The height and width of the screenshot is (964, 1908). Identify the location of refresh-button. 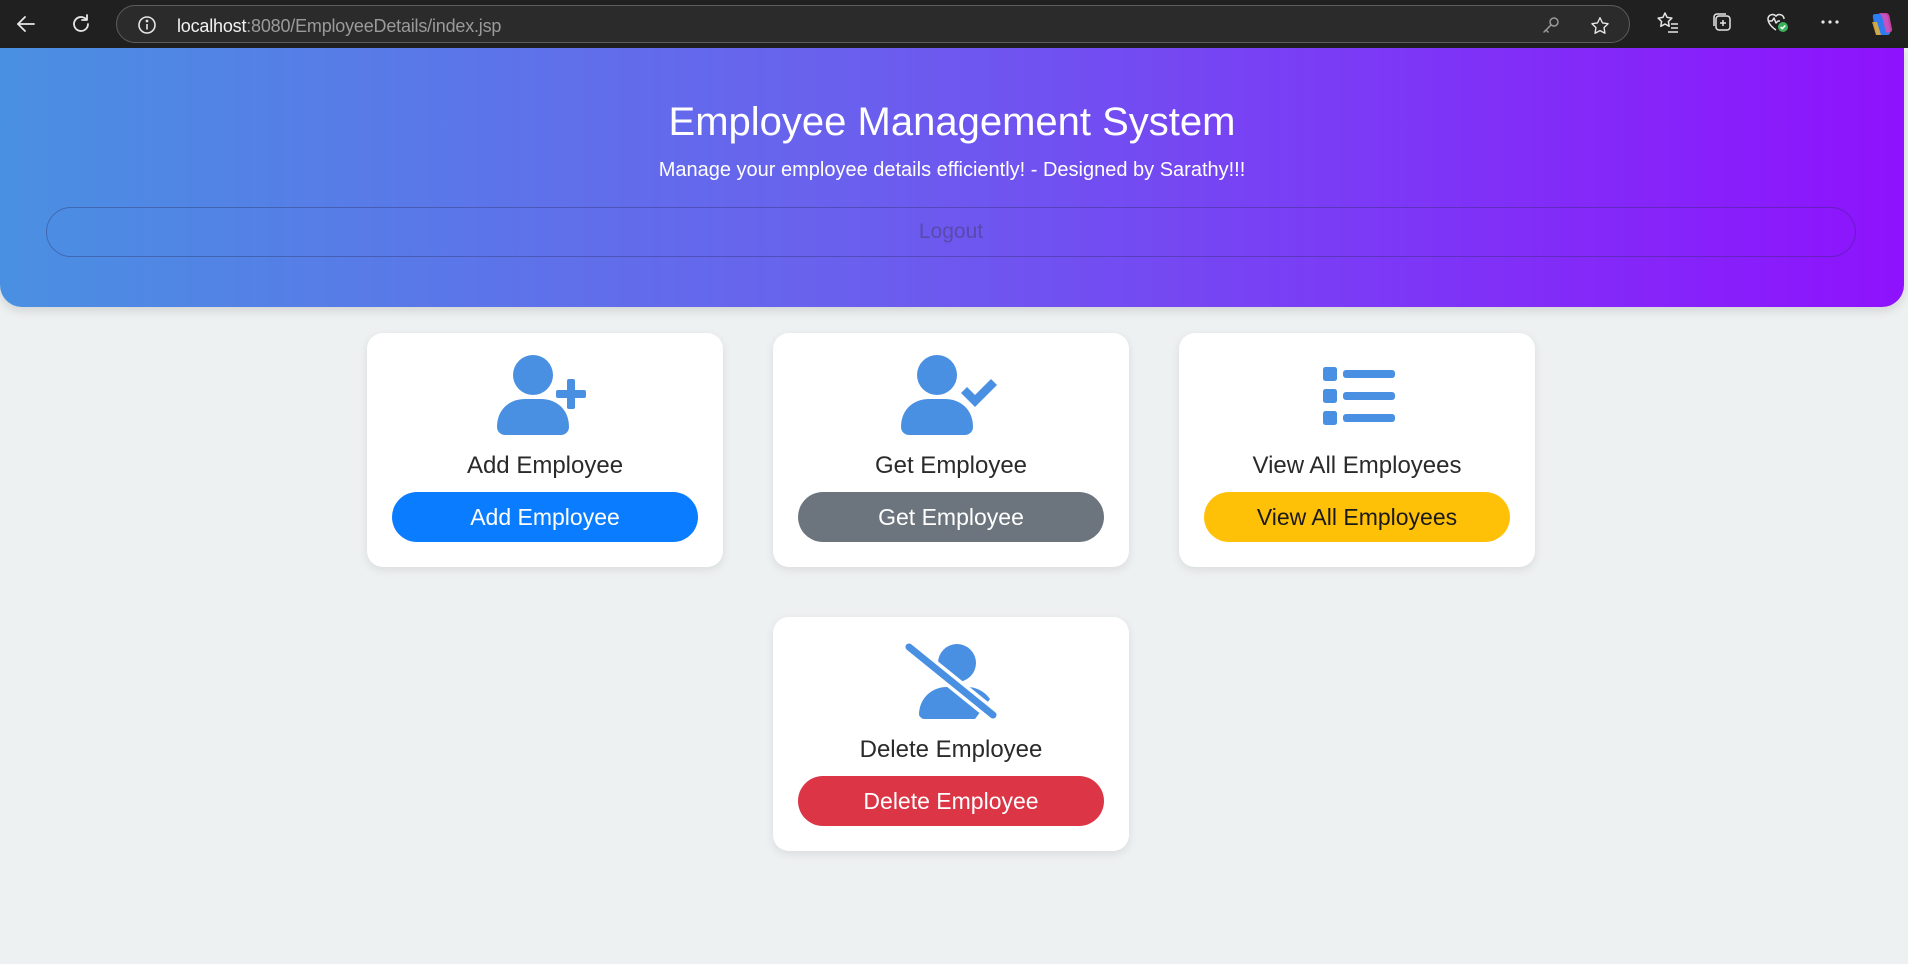
(81, 24).